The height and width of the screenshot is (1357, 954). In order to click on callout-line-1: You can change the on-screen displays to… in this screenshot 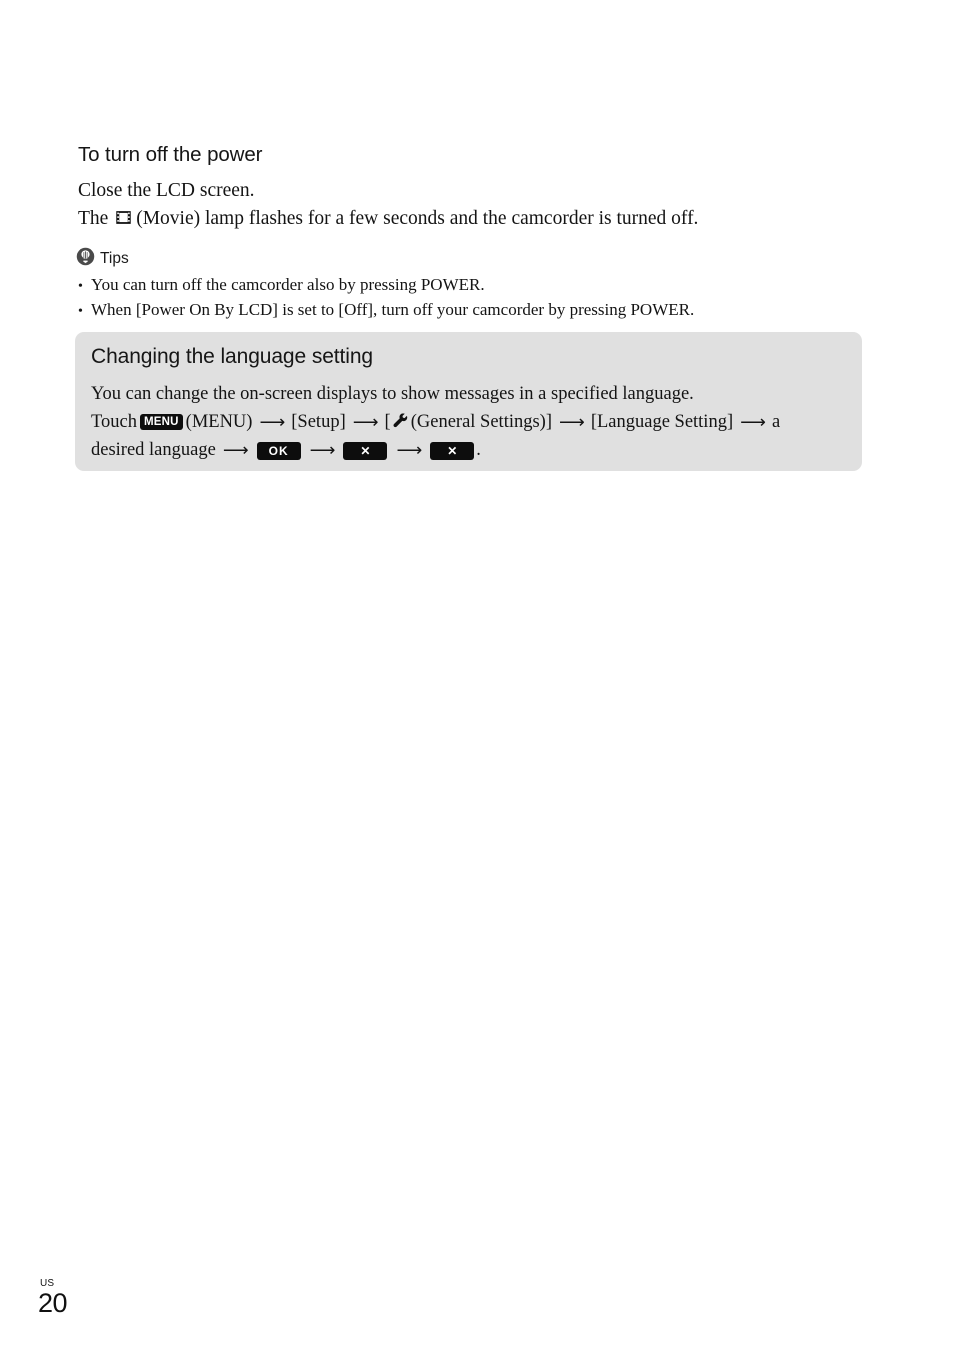, I will do `click(392, 394)`.